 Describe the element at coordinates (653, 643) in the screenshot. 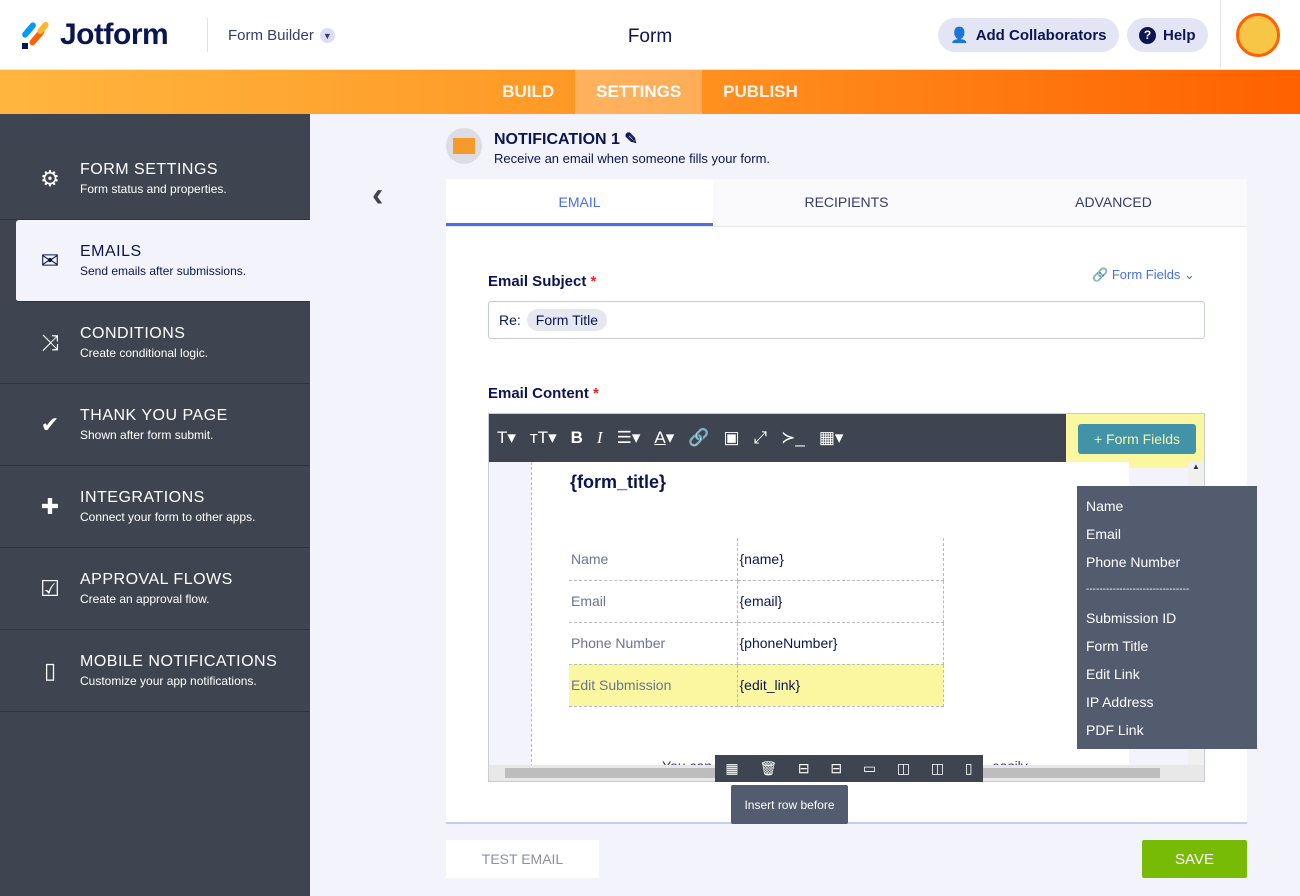

I see `row-label: Phone Number` at that location.